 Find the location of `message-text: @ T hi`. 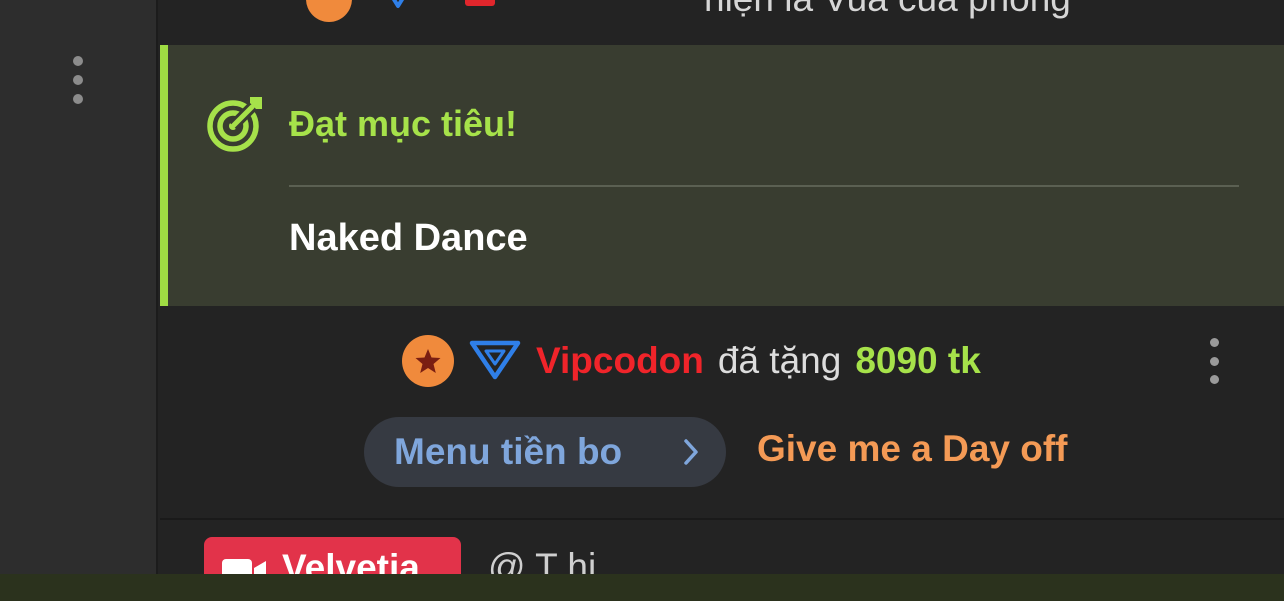

message-text: @ T hi is located at coordinates (542, 560).